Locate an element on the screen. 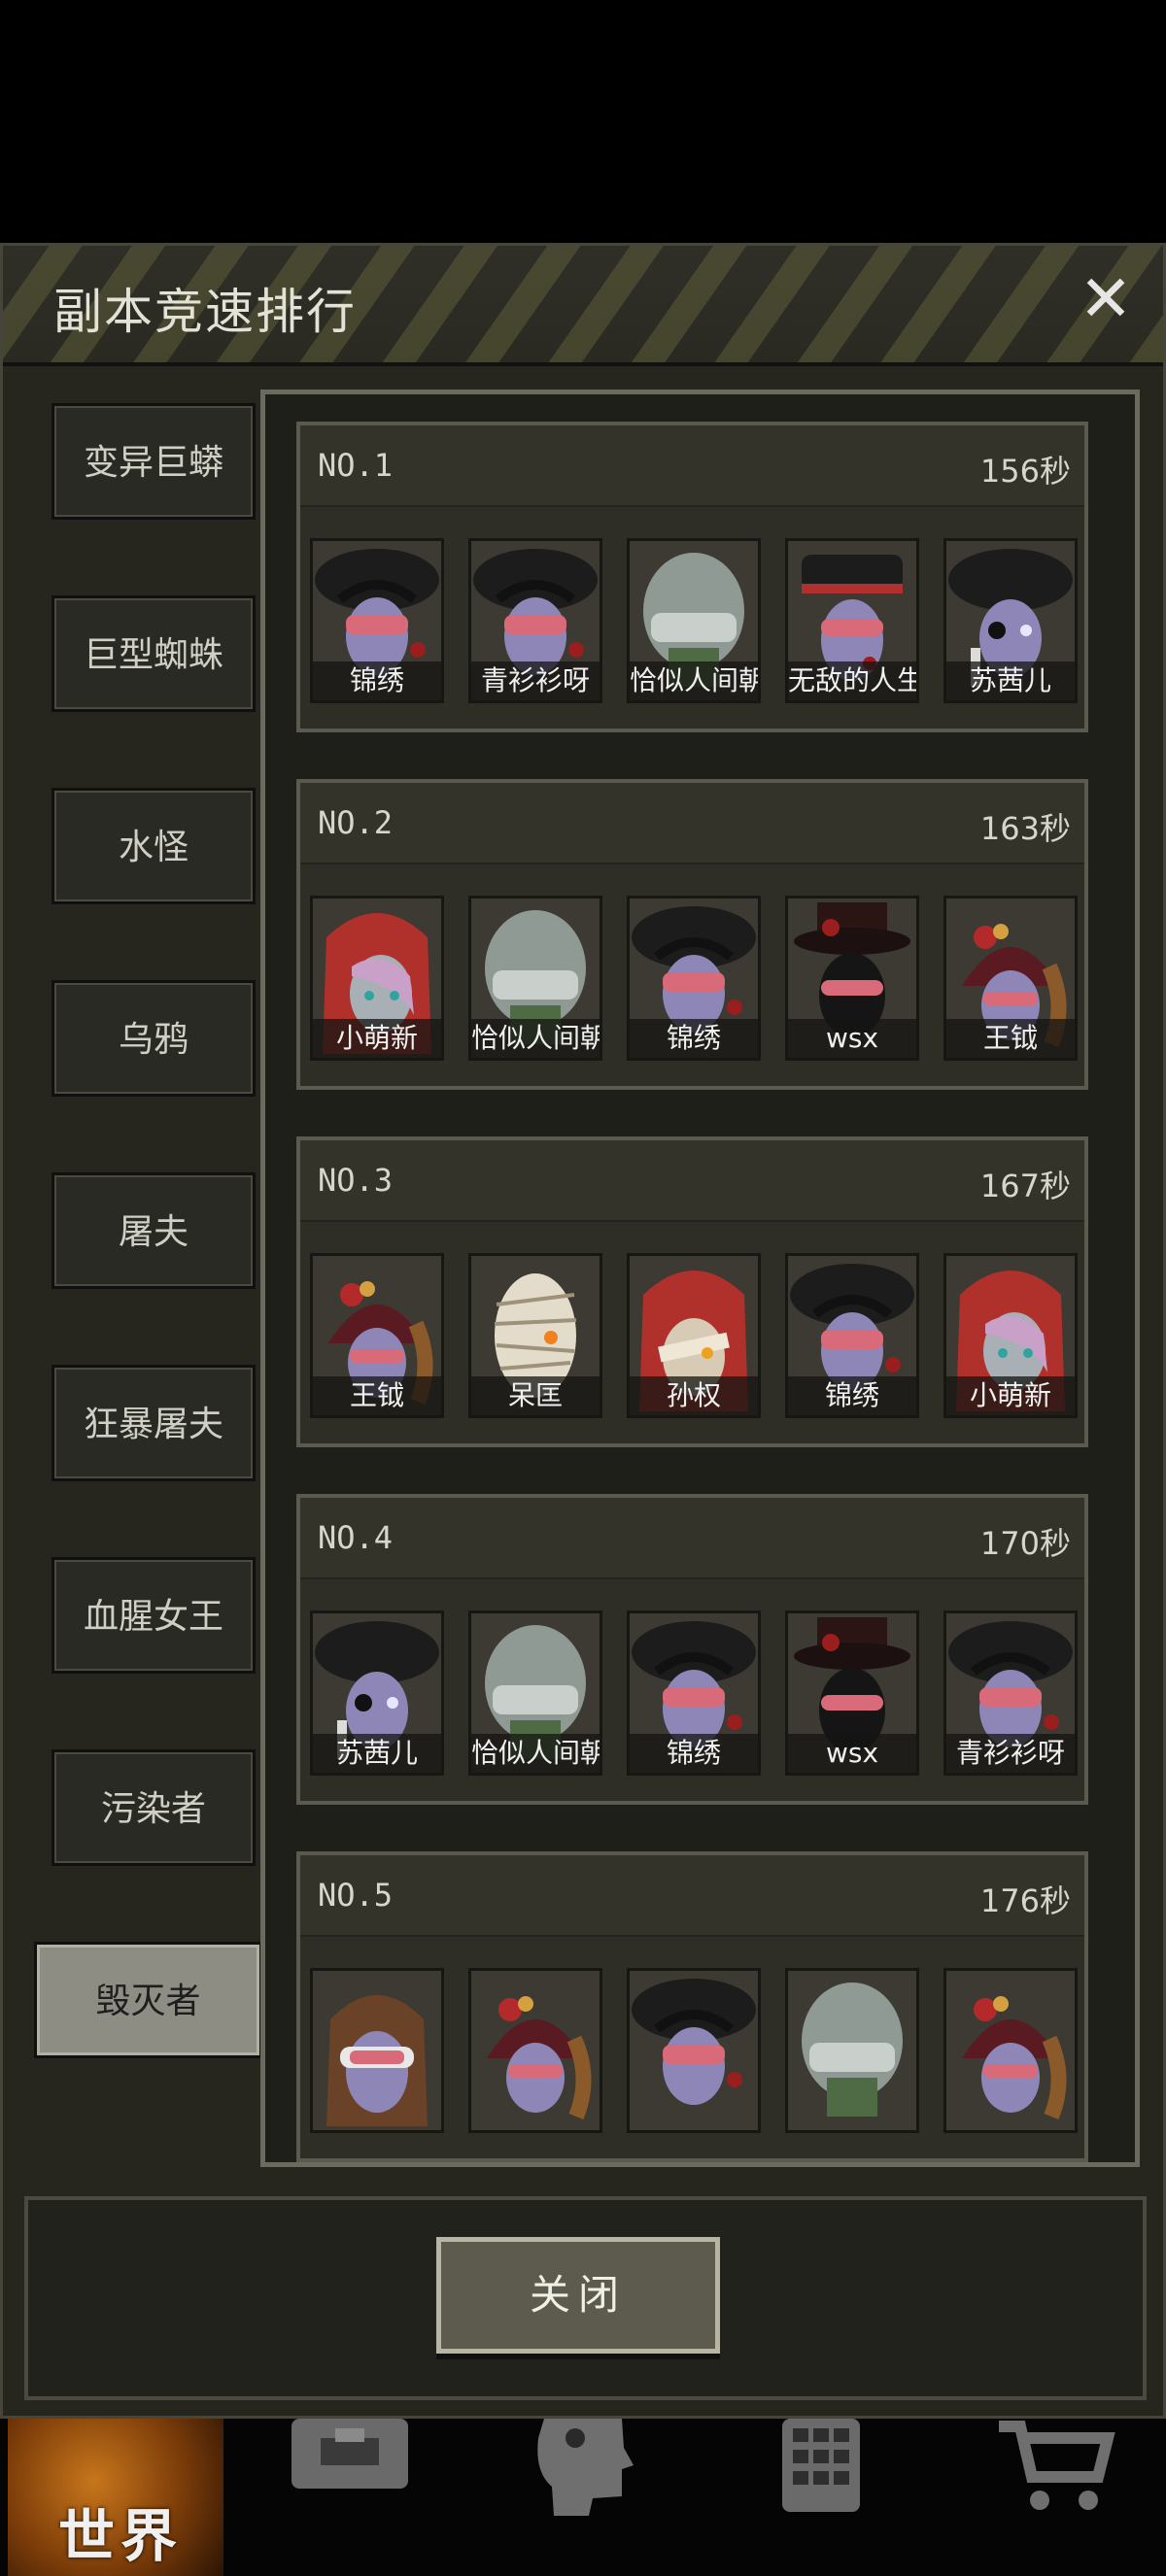 This screenshot has height=2576, width=1166. head-profile-icon is located at coordinates (585, 2467).